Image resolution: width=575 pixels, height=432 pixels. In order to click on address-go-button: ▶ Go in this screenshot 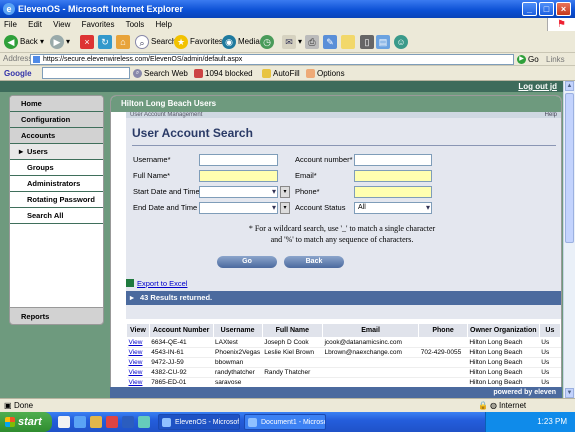, I will do `click(528, 59)`.